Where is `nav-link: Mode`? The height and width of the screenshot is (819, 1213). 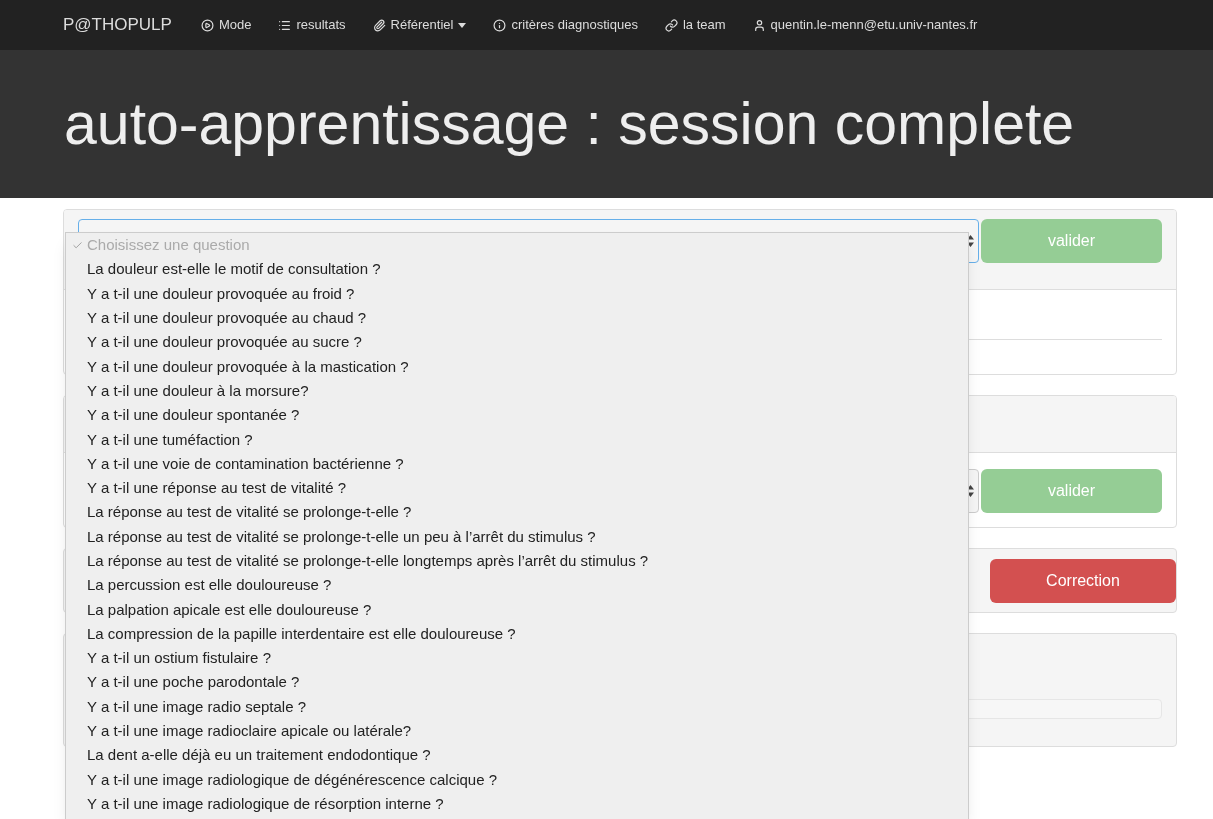
nav-link: Mode is located at coordinates (226, 25).